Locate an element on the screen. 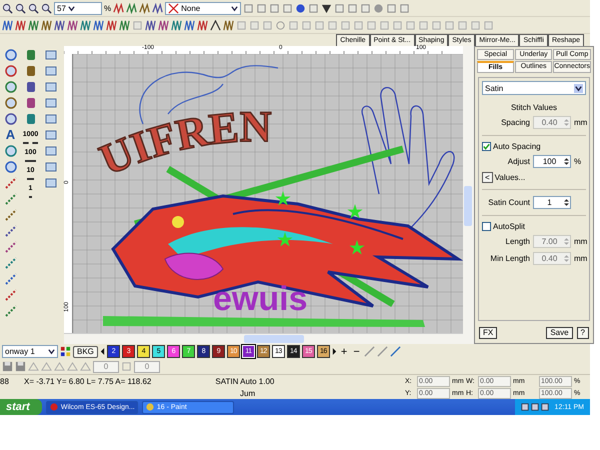  zoom-unit: % is located at coordinates (108, 8).